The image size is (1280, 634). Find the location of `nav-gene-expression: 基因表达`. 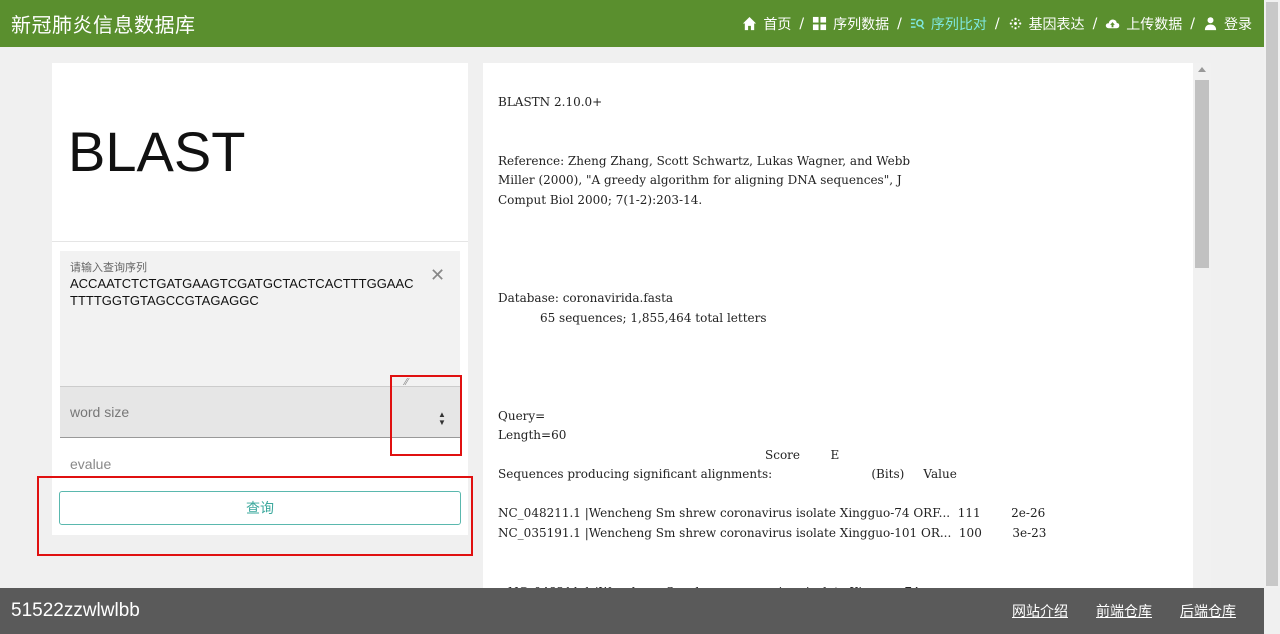

nav-gene-expression: 基因表达 is located at coordinates (1046, 24).